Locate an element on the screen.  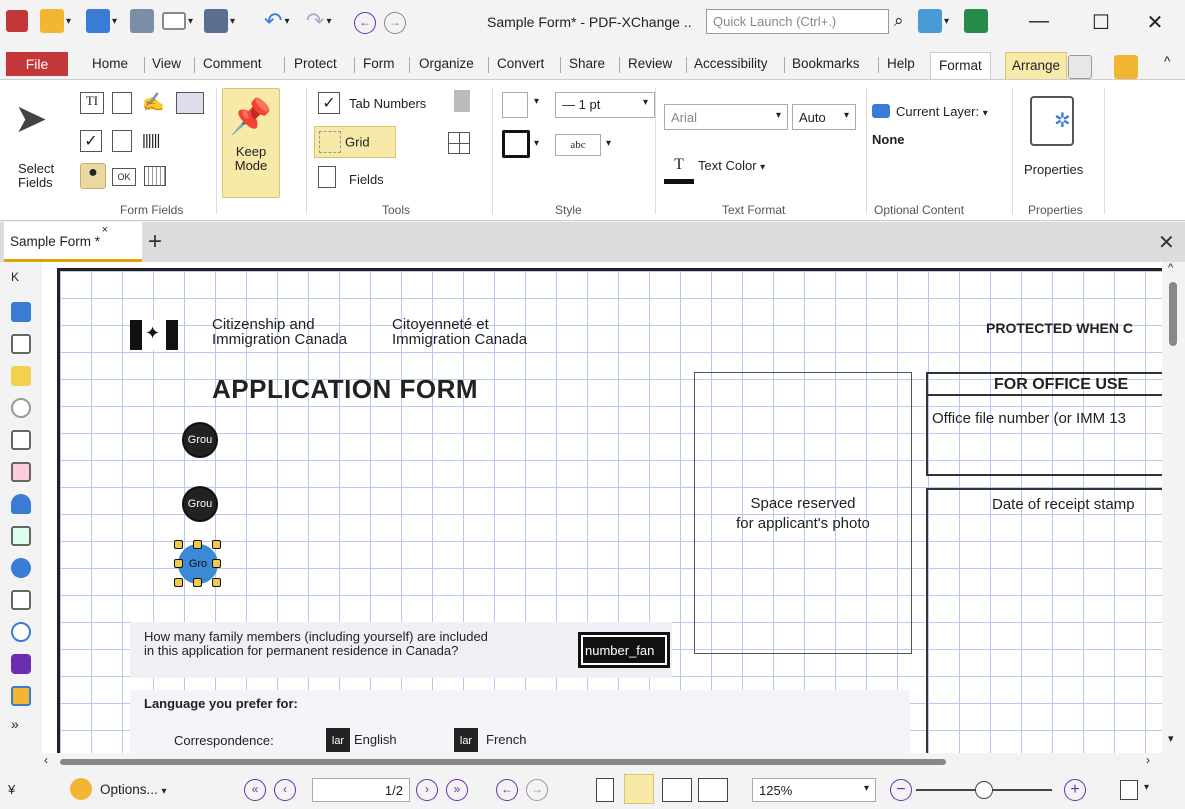
signatures-icon is located at coordinates (21, 472).